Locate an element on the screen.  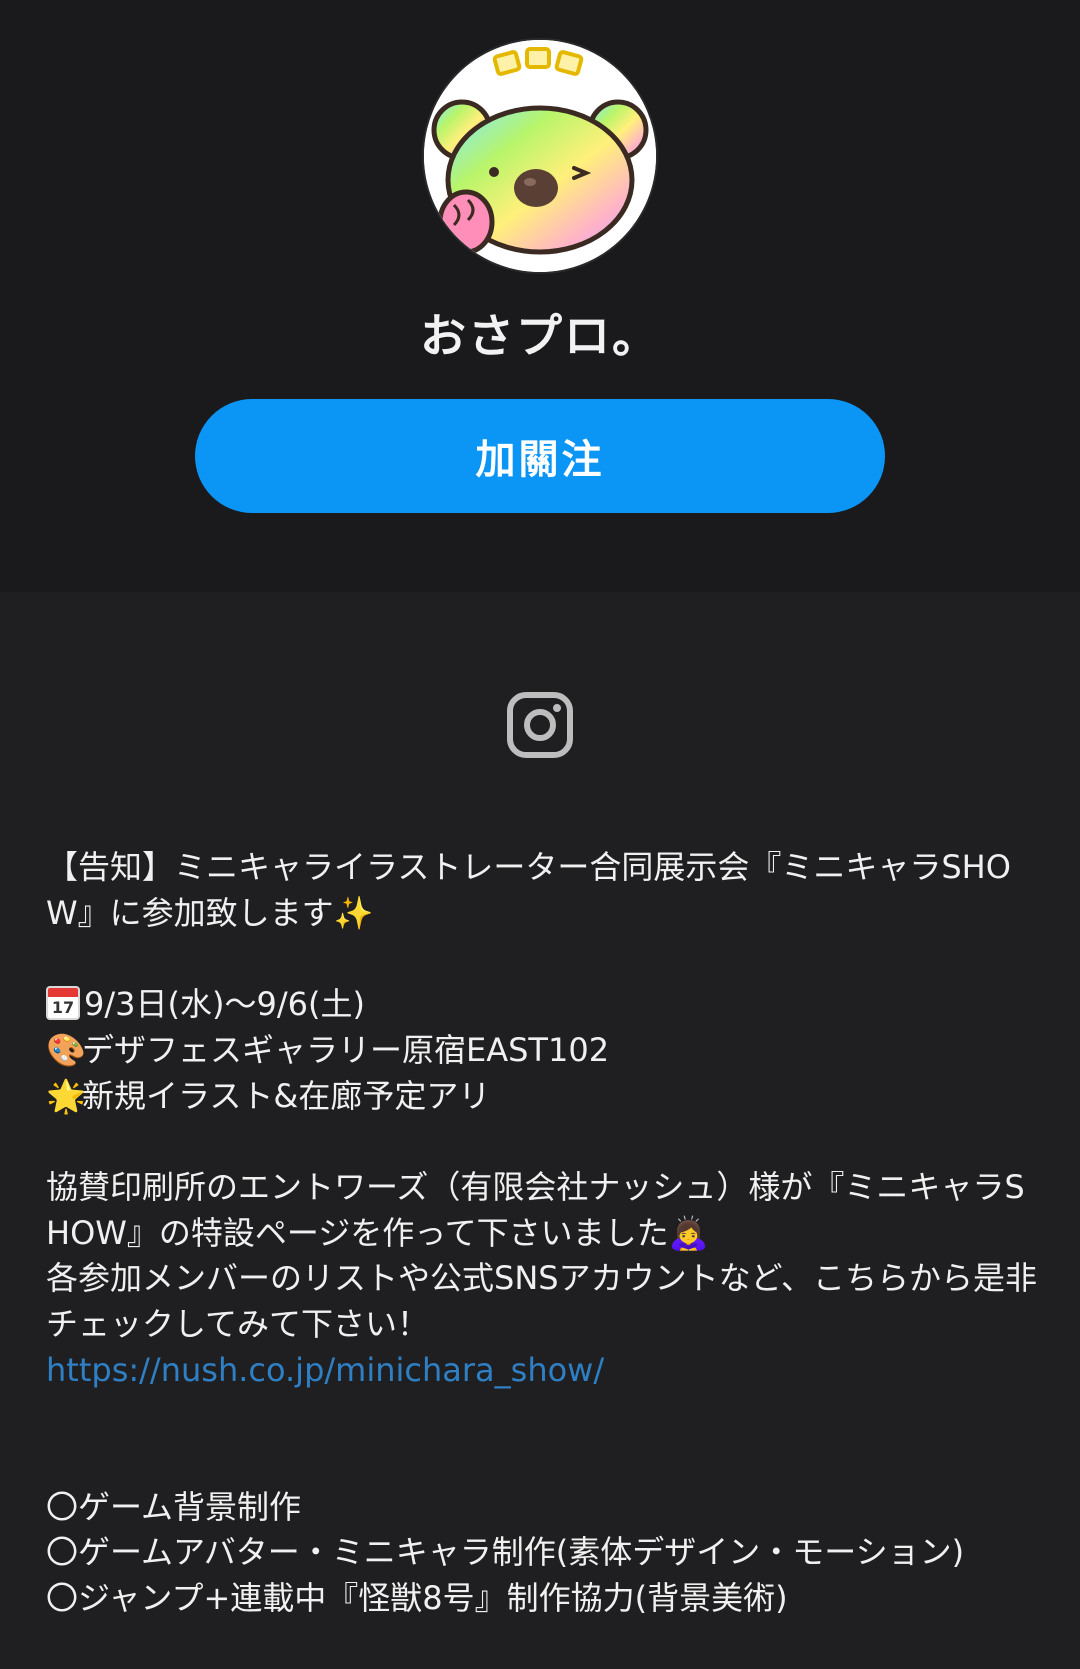
bio-venue: デザフェスギャラリー原宿EAST102 is located at coordinates (346, 1049).